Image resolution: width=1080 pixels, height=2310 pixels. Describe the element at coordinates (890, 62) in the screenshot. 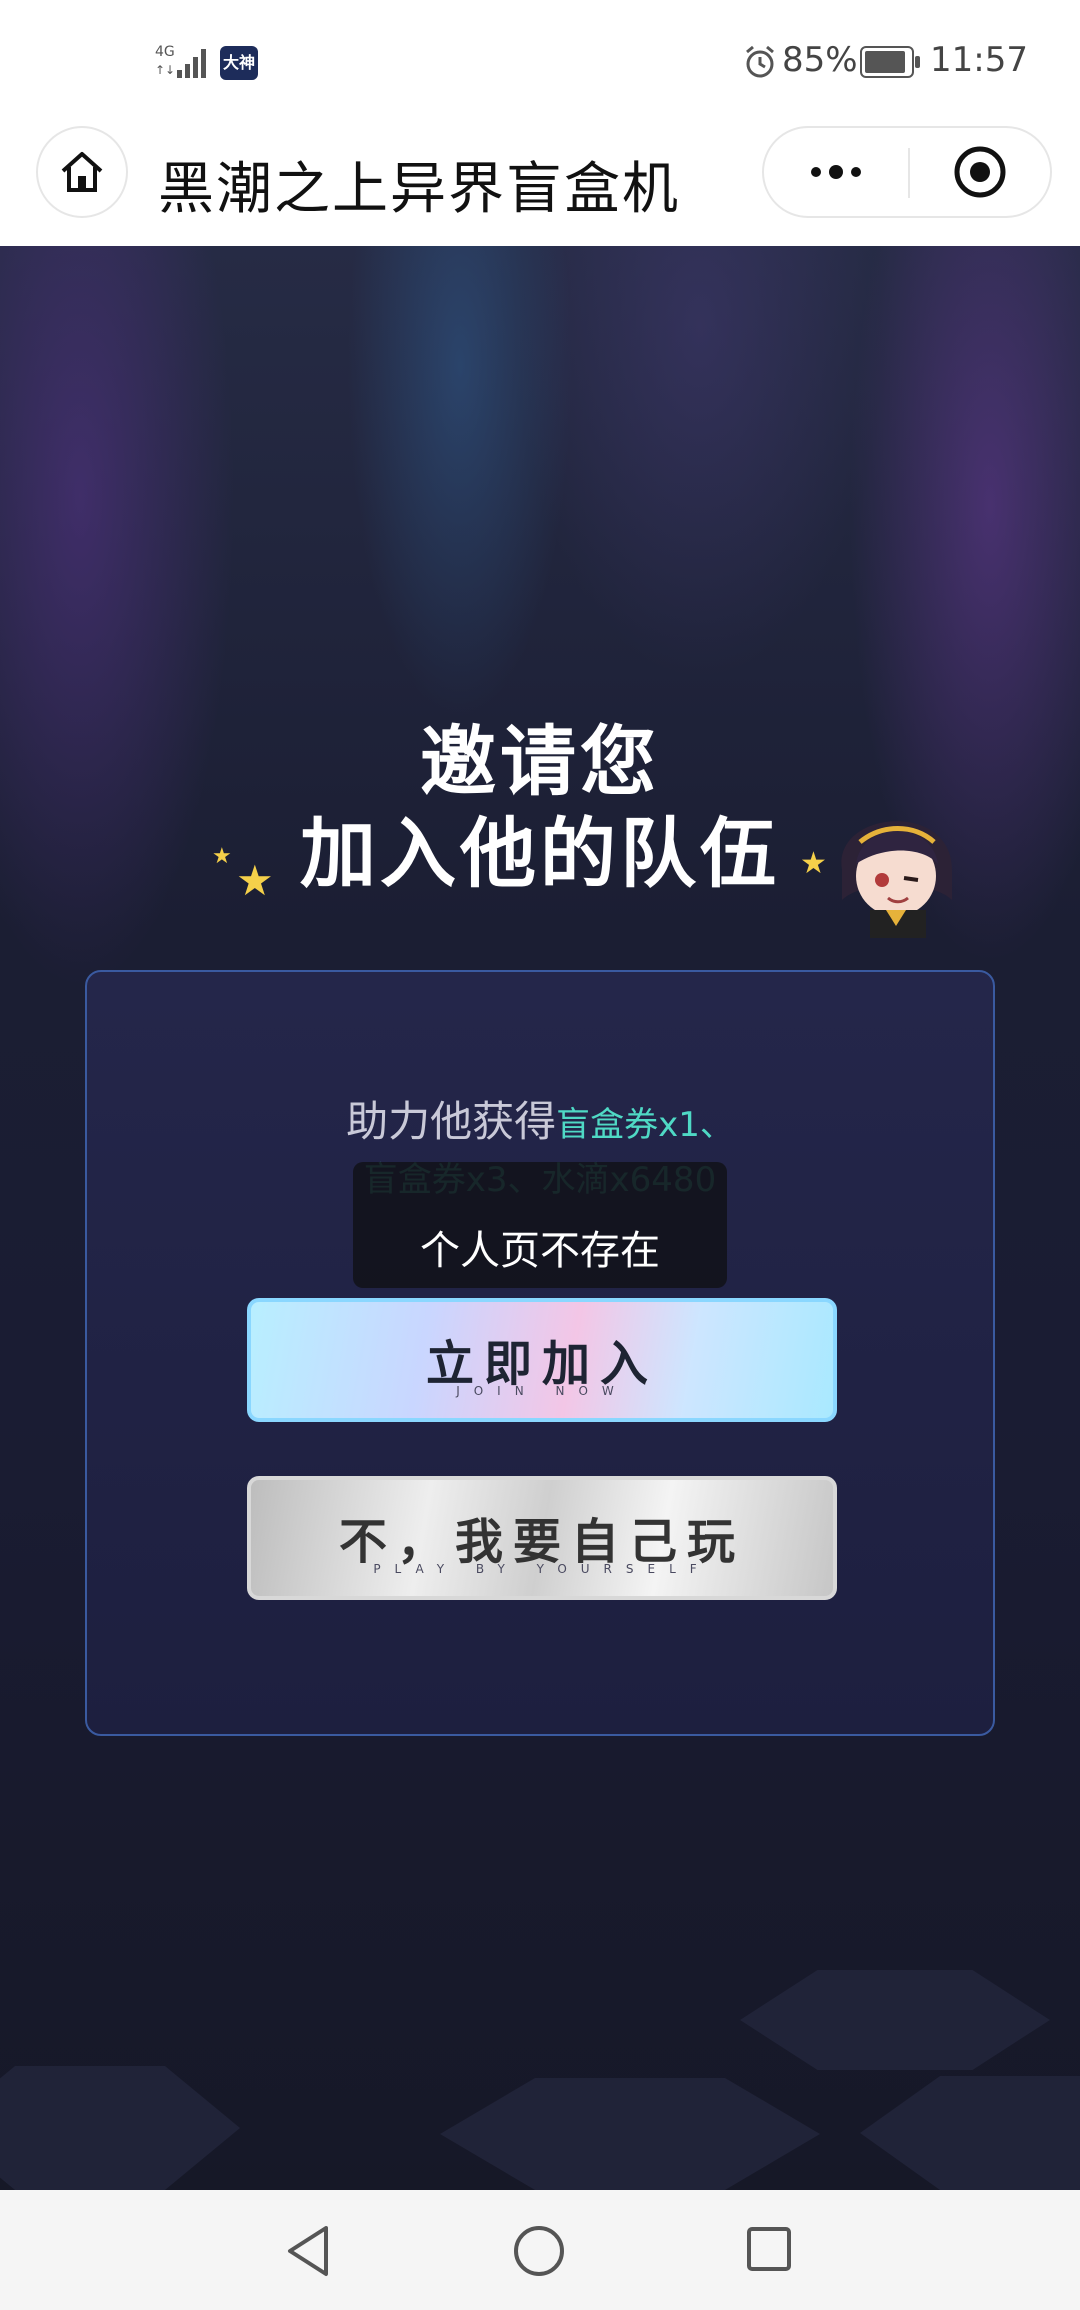

I see `battery-icon` at that location.